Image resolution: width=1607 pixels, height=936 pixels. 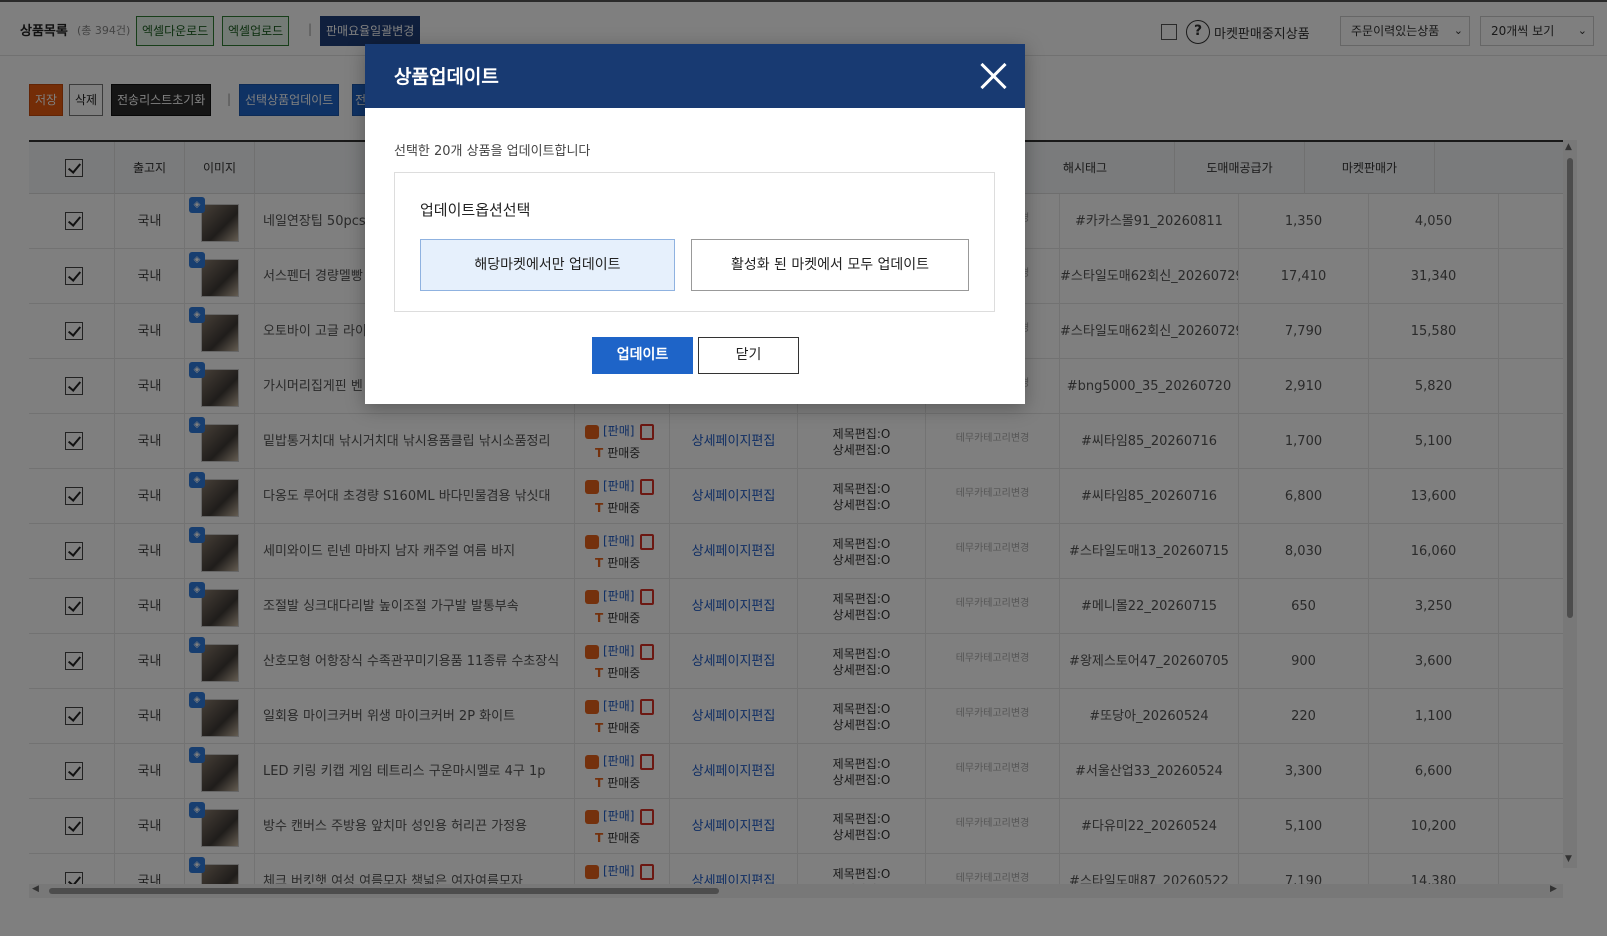 I want to click on all-active-markets-option-button: 활성화 된 마켓에서 모두 업데이트, so click(x=830, y=265).